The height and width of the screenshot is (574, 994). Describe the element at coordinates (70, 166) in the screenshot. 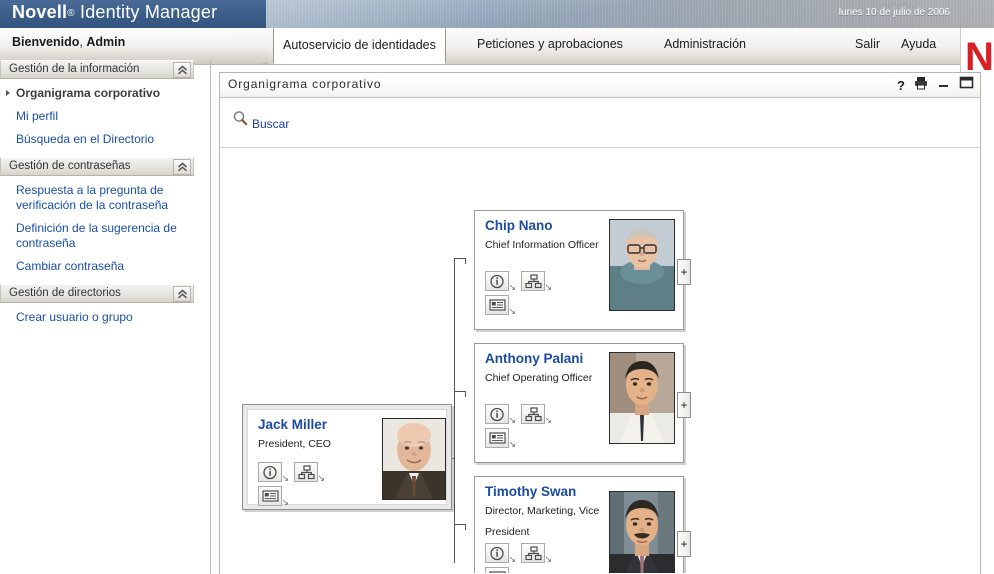

I see `sidebar-section-label: Gestión de contraseñas` at that location.